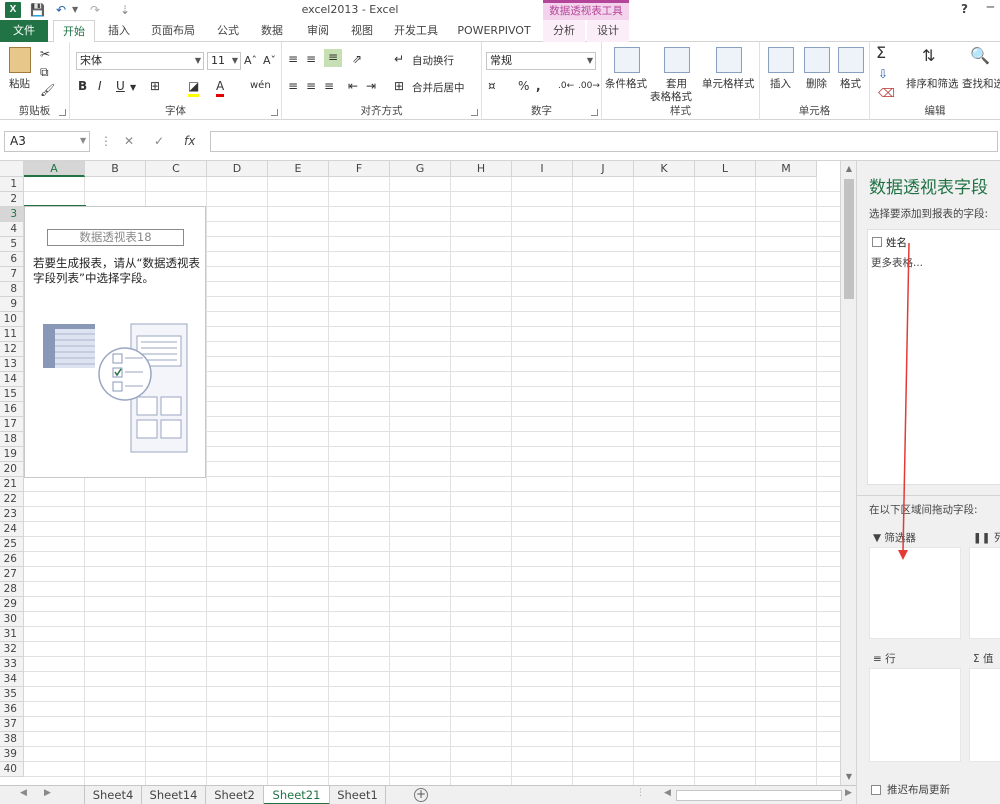 The image size is (1000, 804). What do you see at coordinates (82, 86) in the screenshot?
I see `bold-button: B` at bounding box center [82, 86].